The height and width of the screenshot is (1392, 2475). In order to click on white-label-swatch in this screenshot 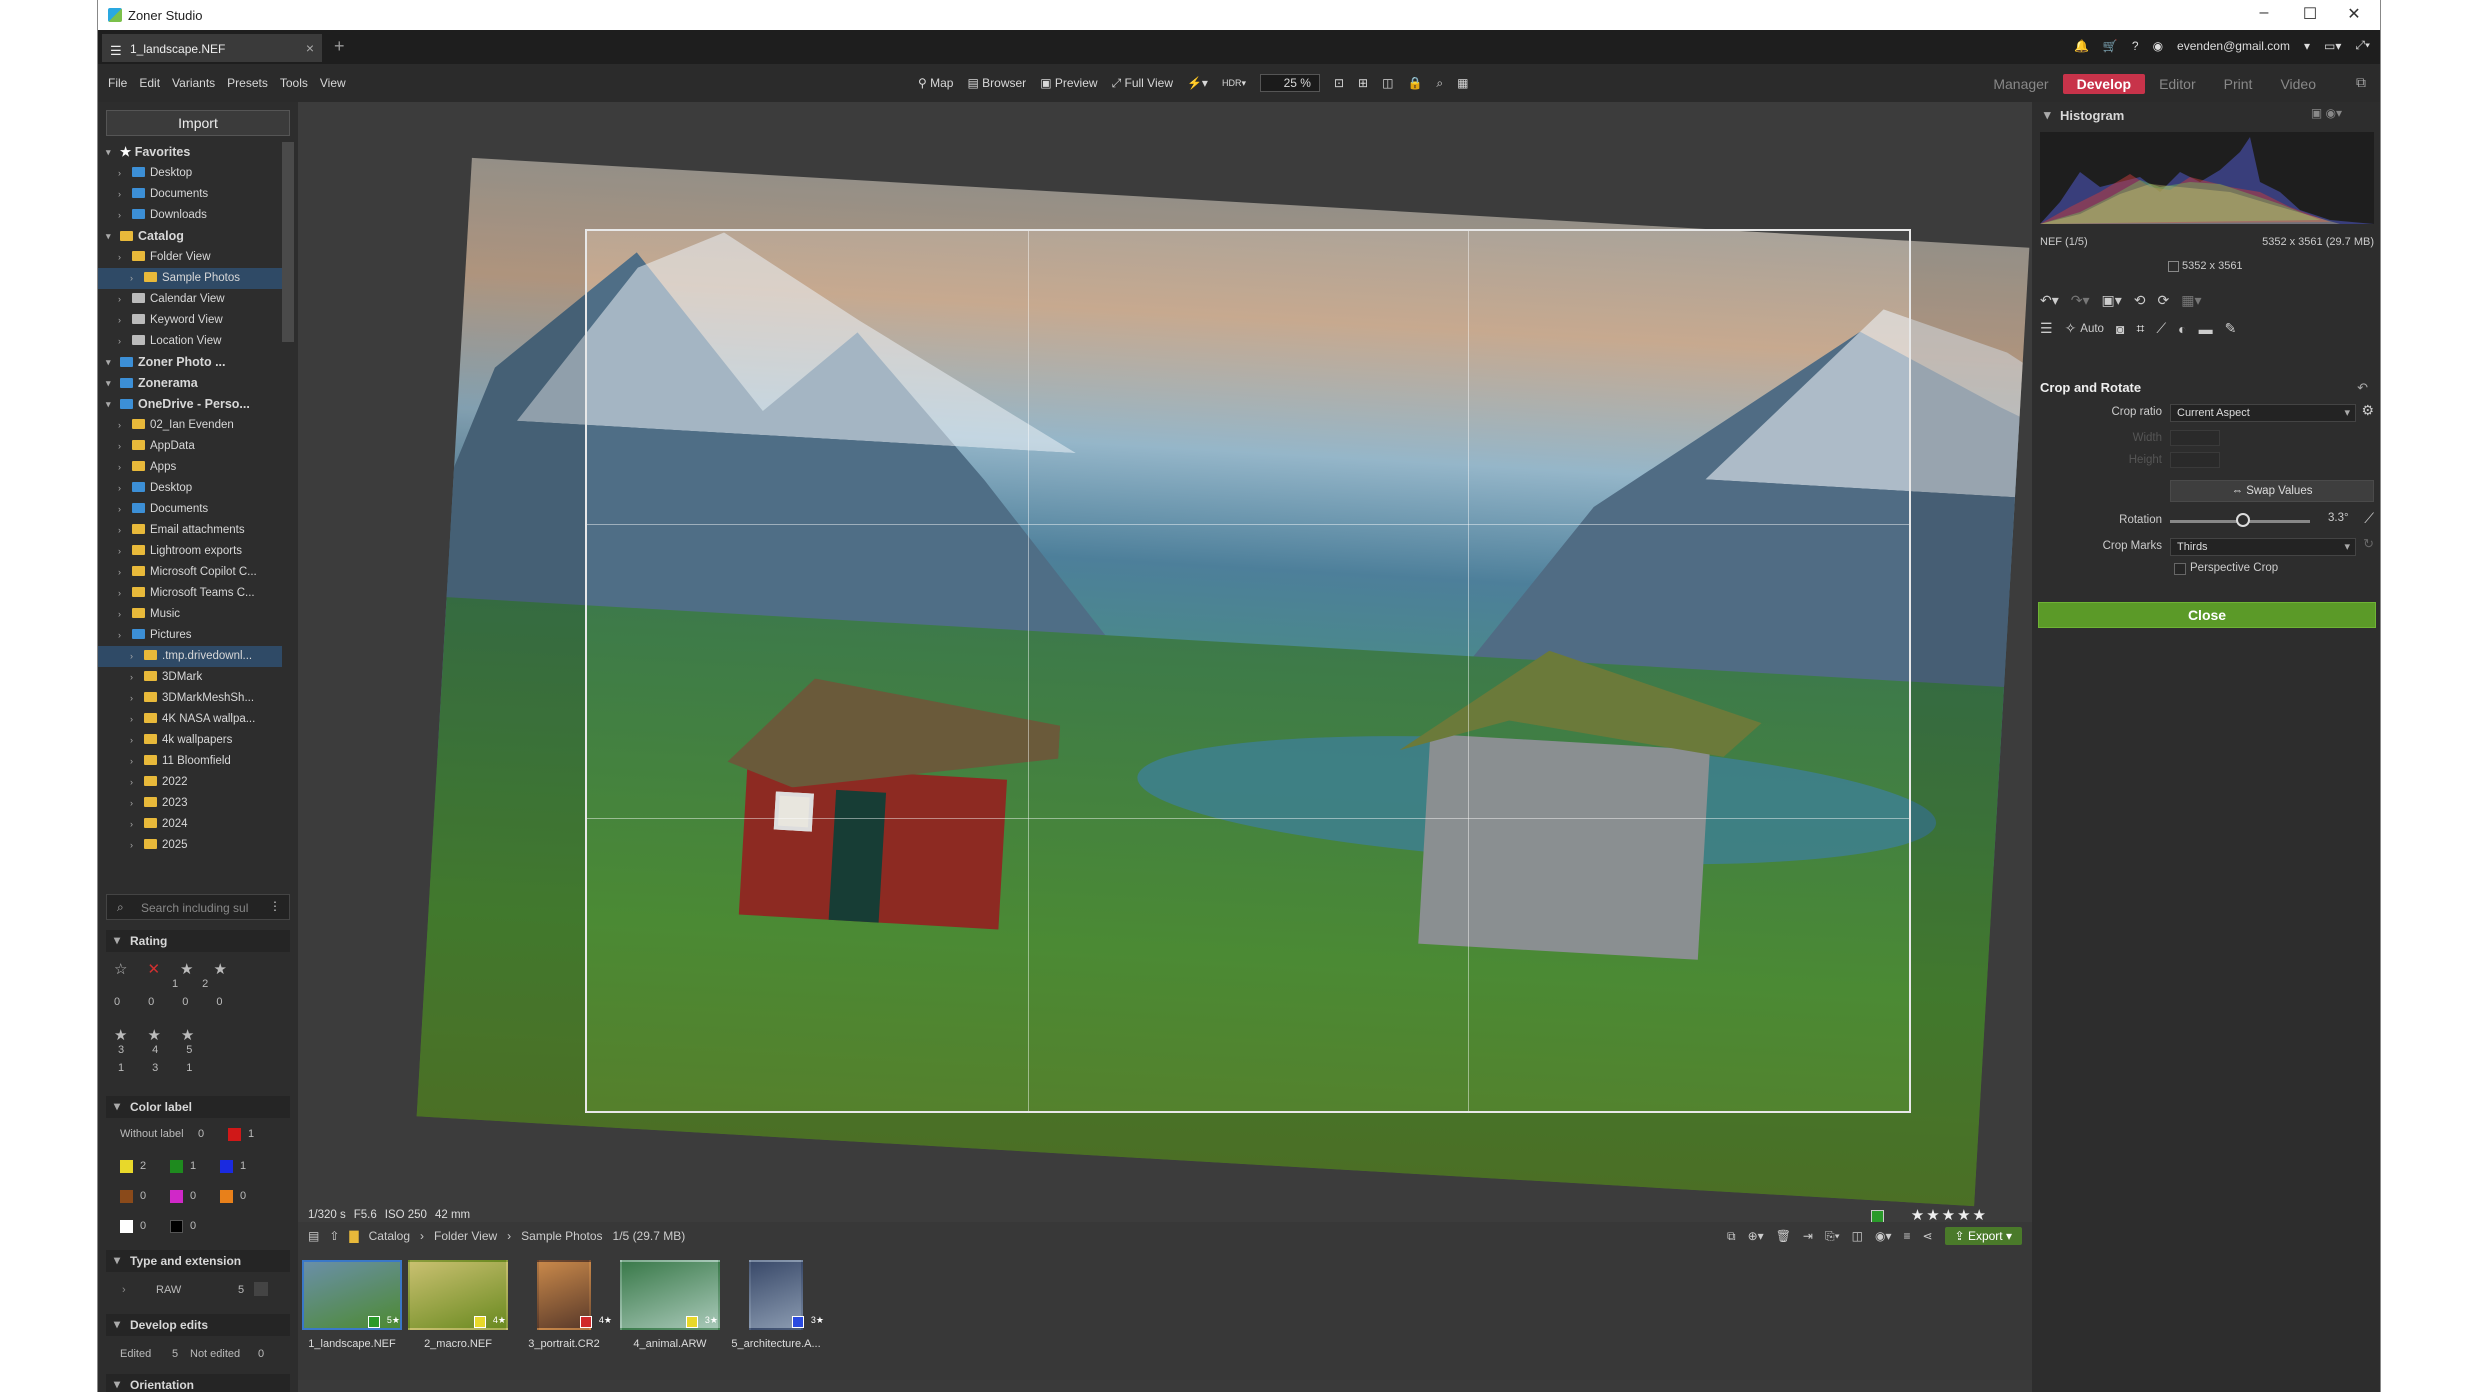, I will do `click(126, 1226)`.